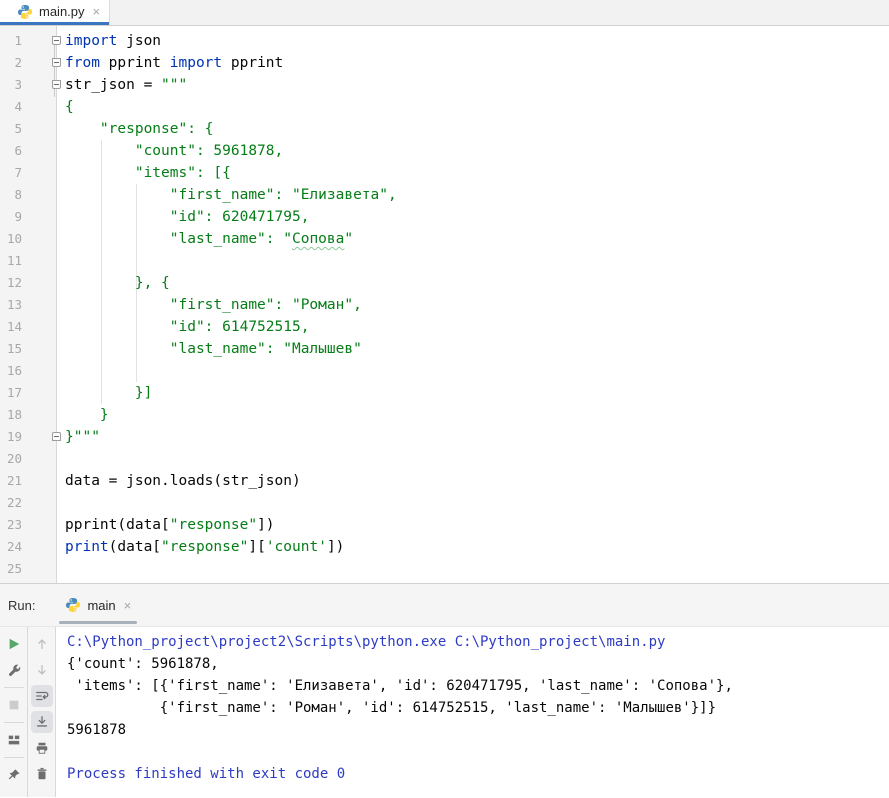 This screenshot has width=889, height=798. I want to click on code-line: 8 "first_name": "Елизавета",, so click(444, 195).